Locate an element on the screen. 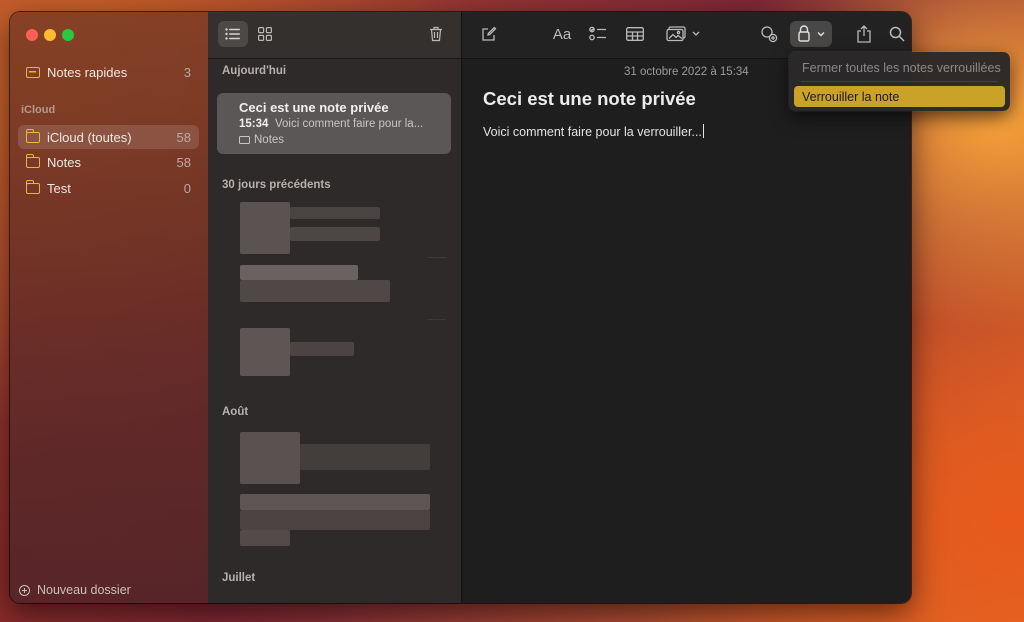 The width and height of the screenshot is (1024, 622). search-button is located at coordinates (897, 34).